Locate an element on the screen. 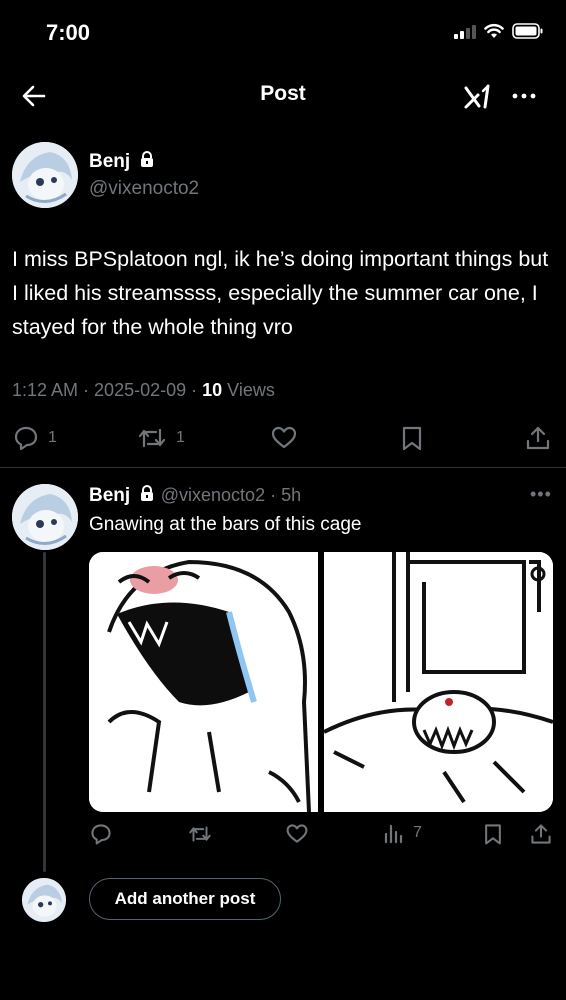 The height and width of the screenshot is (1000, 566). reply-button: 1 is located at coordinates (34, 438).